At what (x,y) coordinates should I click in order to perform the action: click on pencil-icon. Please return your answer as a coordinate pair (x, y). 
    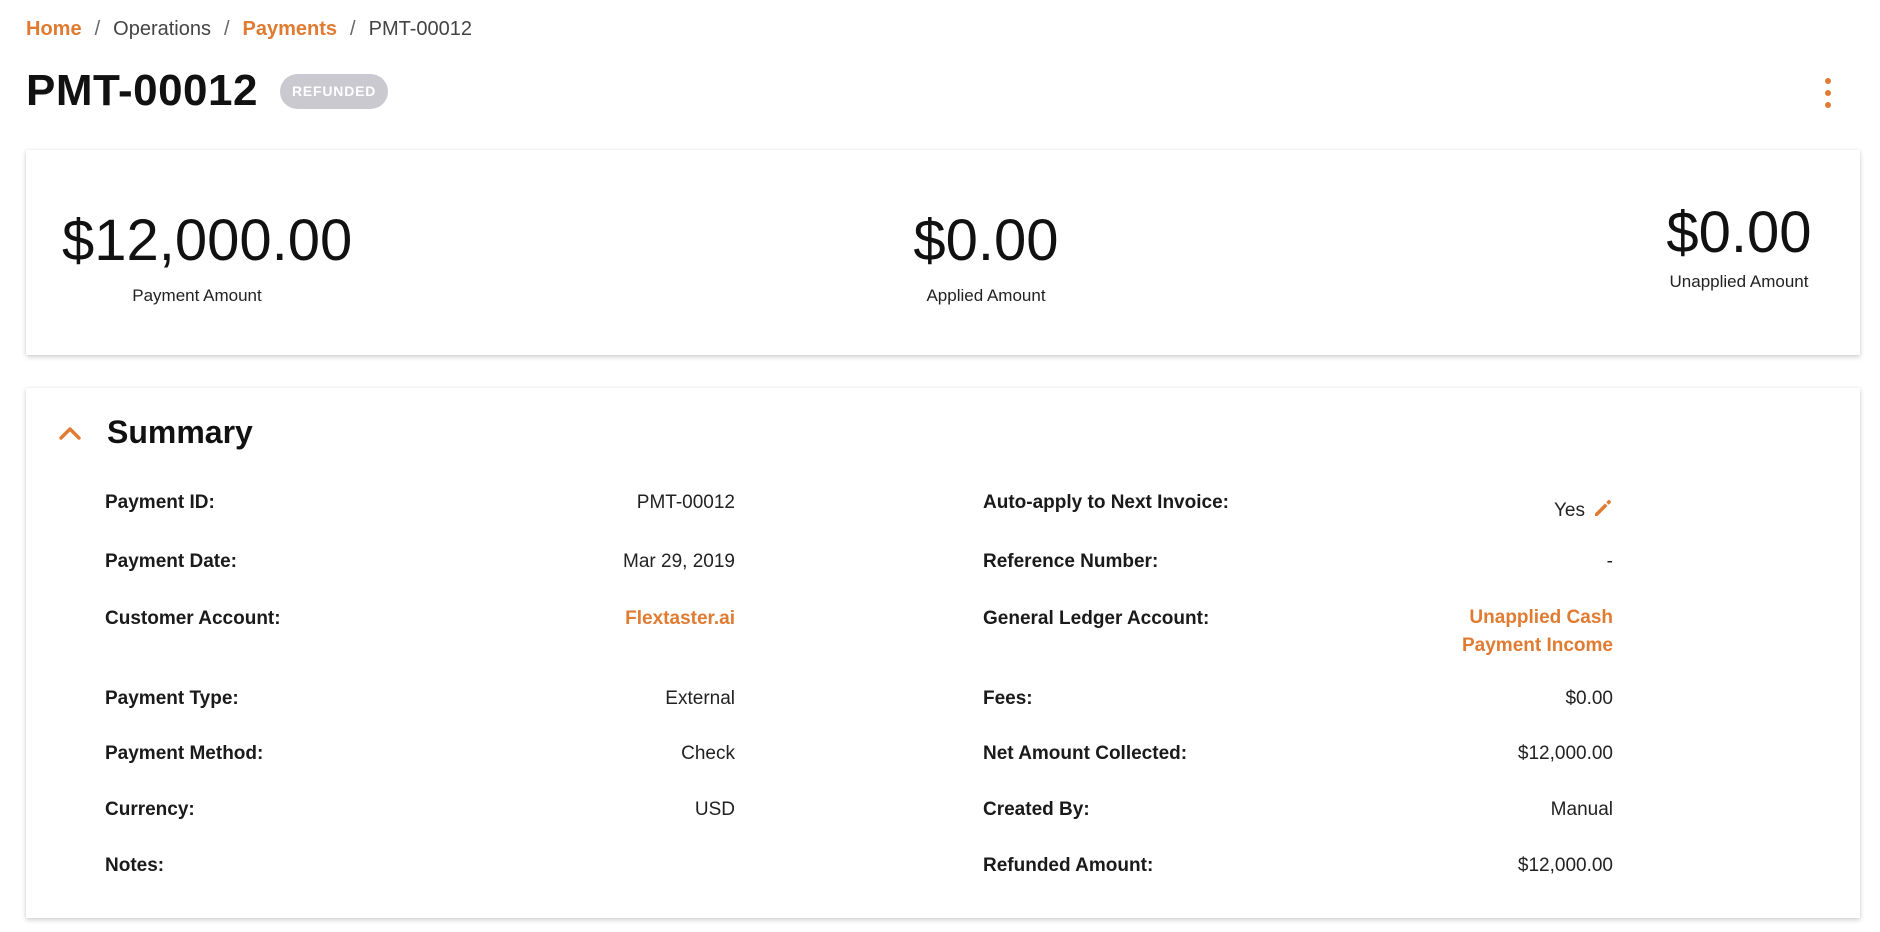
    Looking at the image, I should click on (1603, 508).